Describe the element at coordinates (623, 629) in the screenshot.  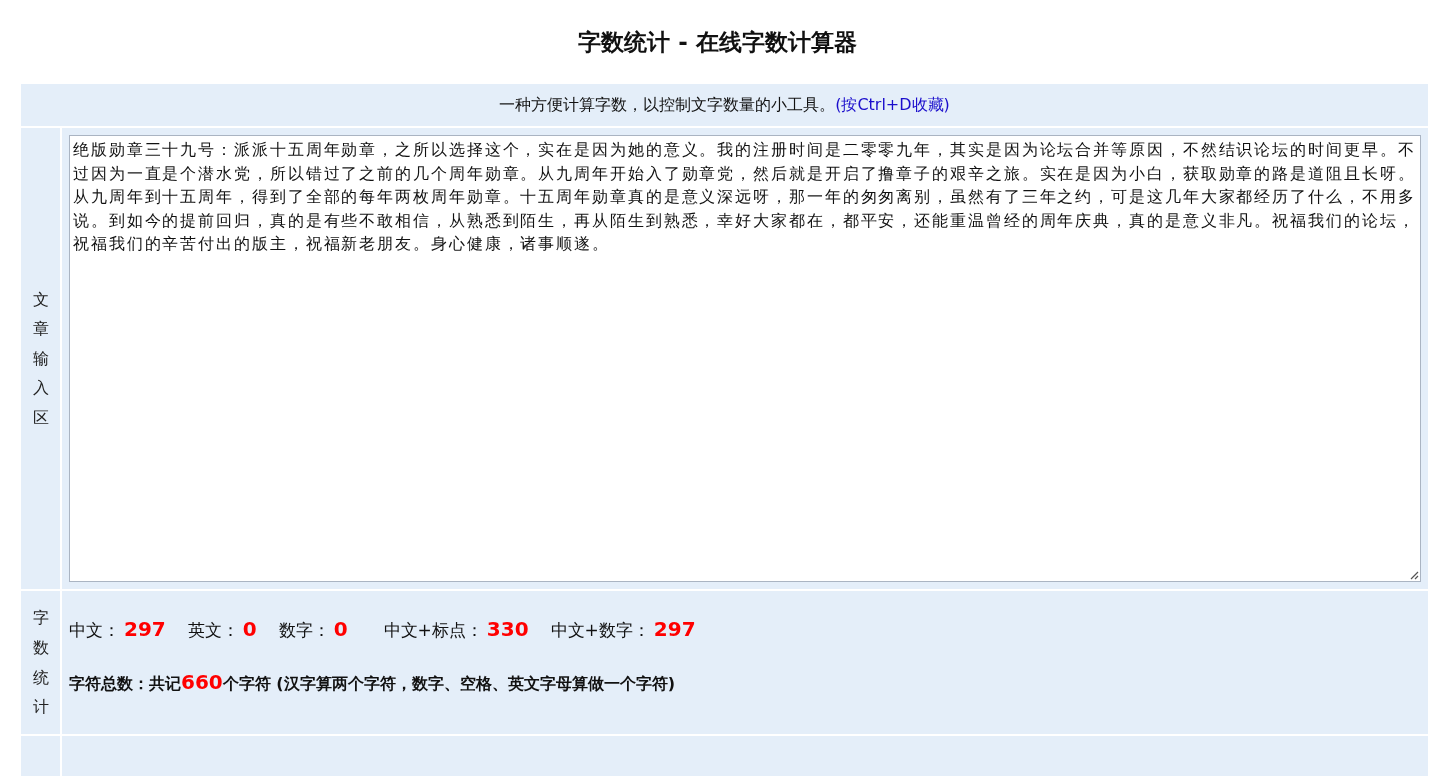
I see `count-stat: 中文+数字： 297` at that location.